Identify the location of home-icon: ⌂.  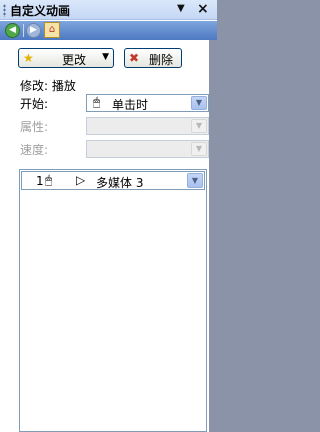
(52, 30).